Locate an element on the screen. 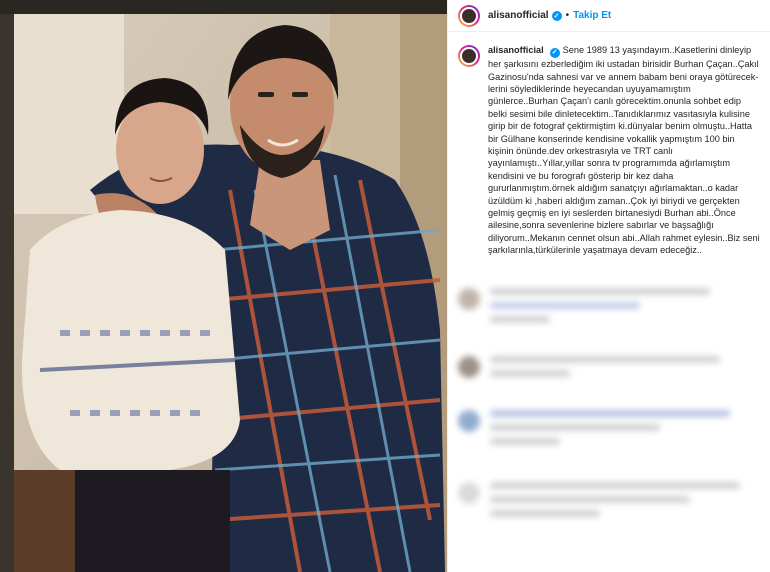 The height and width of the screenshot is (572, 770). verified-badge-icon: ✓ is located at coordinates (556, 15).